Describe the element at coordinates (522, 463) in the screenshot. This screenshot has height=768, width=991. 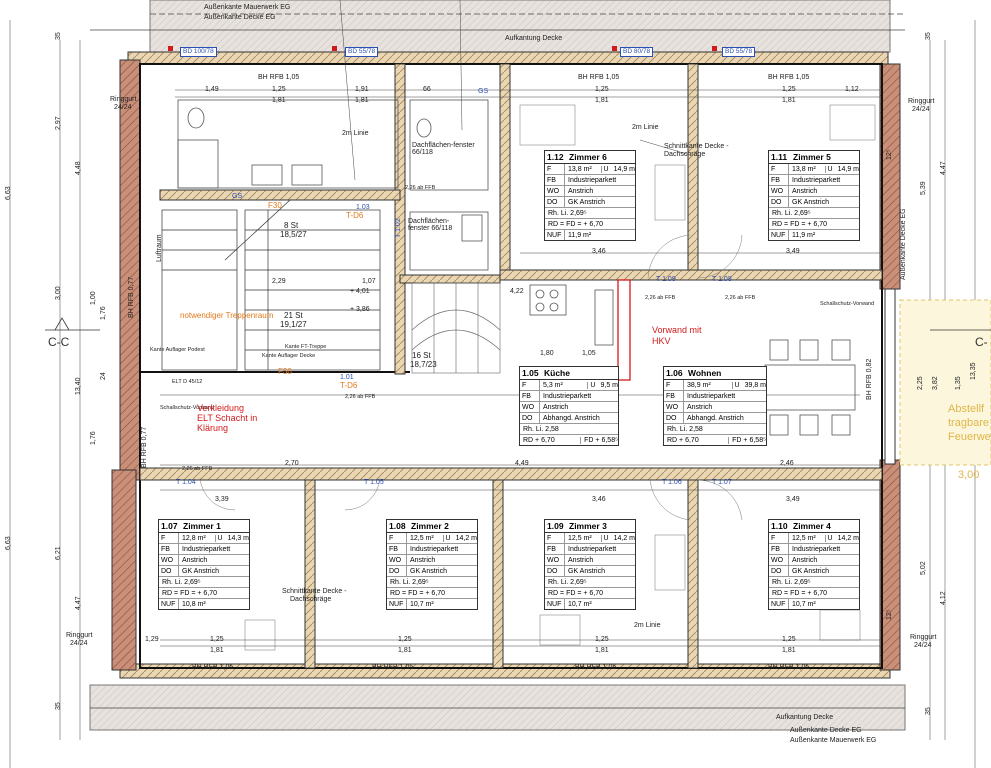
I see `dim-bottom-b: 4,49` at that location.